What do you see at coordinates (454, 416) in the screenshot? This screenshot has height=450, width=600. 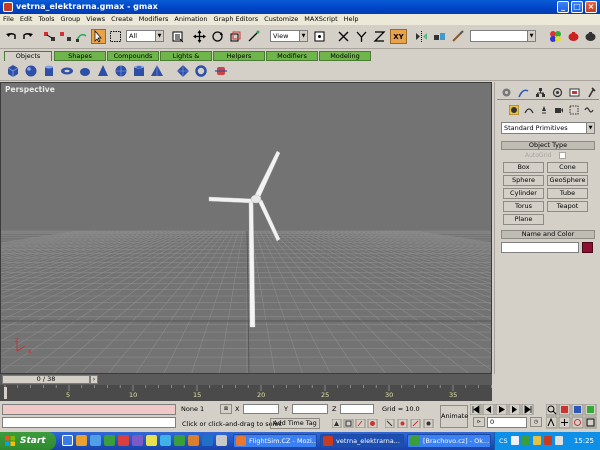 I see `animate-button: Animate` at bounding box center [454, 416].